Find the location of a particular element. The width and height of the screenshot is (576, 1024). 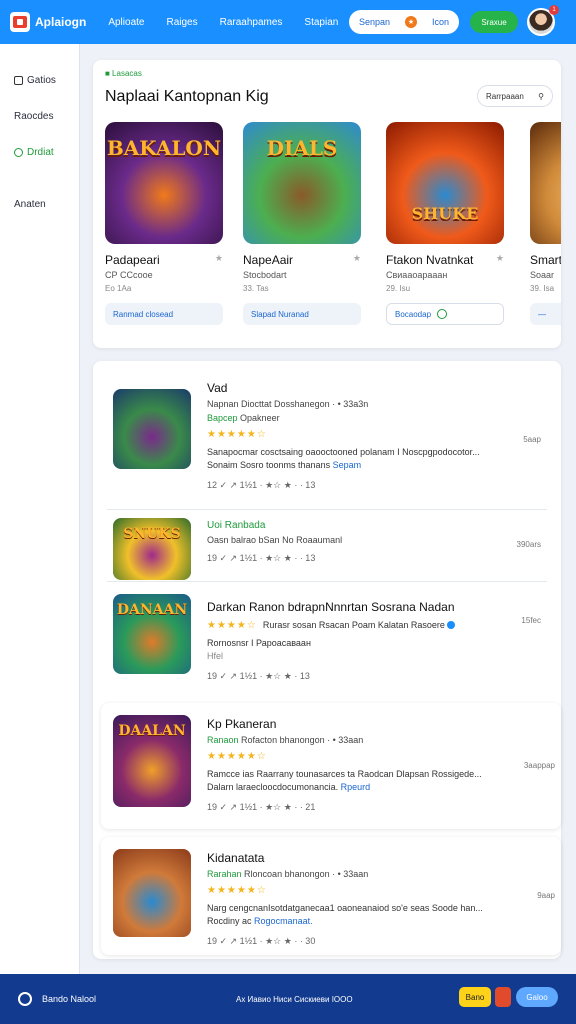

game-thumbnail: DIALS is located at coordinates (302, 183).